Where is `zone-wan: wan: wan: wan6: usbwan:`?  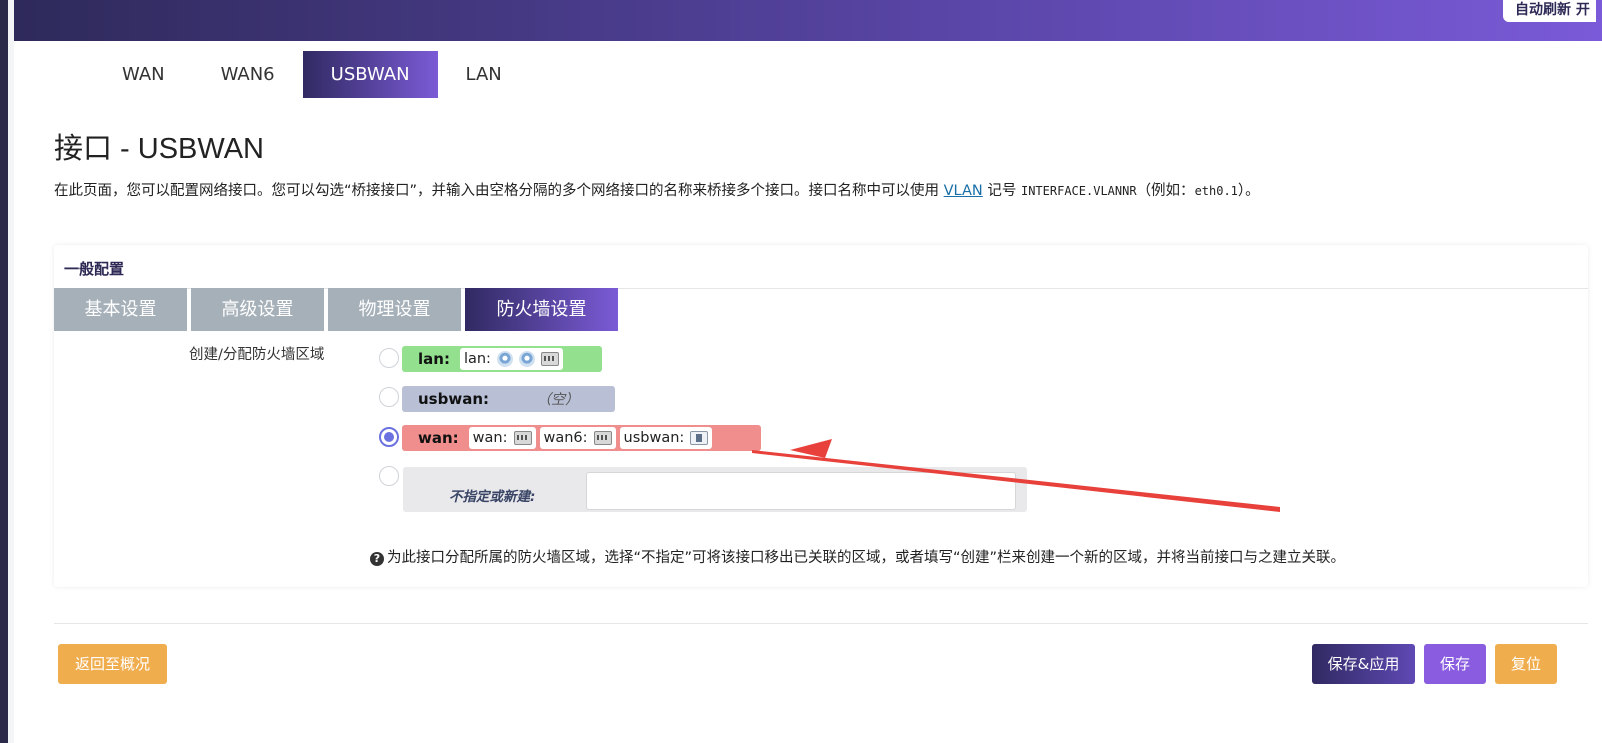
zone-wan: wan: wan: wan6: usbwan: is located at coordinates (581, 438).